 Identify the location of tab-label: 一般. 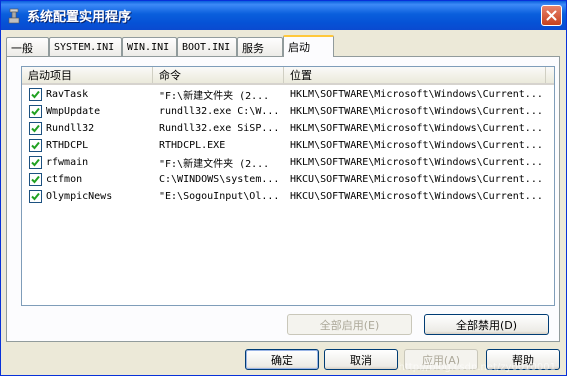
(22, 48).